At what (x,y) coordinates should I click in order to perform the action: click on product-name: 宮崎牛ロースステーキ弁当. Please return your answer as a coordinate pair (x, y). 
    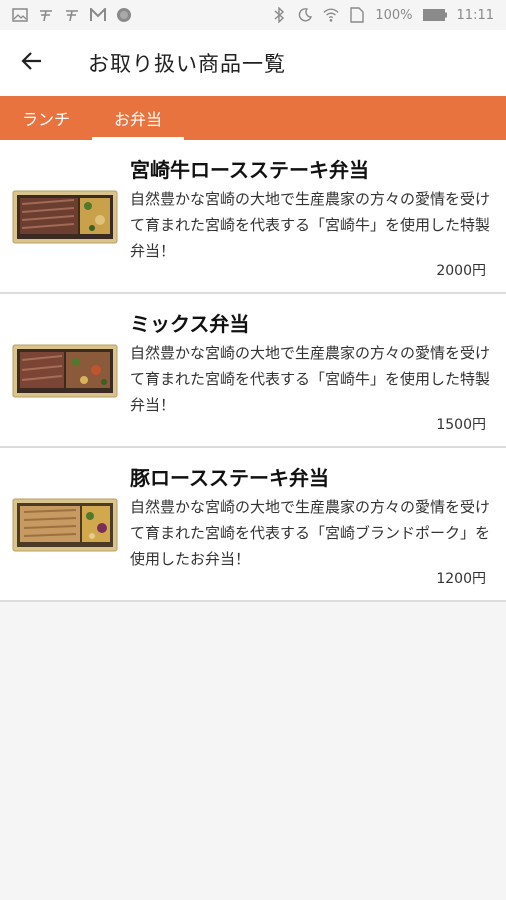
    Looking at the image, I should click on (249, 170).